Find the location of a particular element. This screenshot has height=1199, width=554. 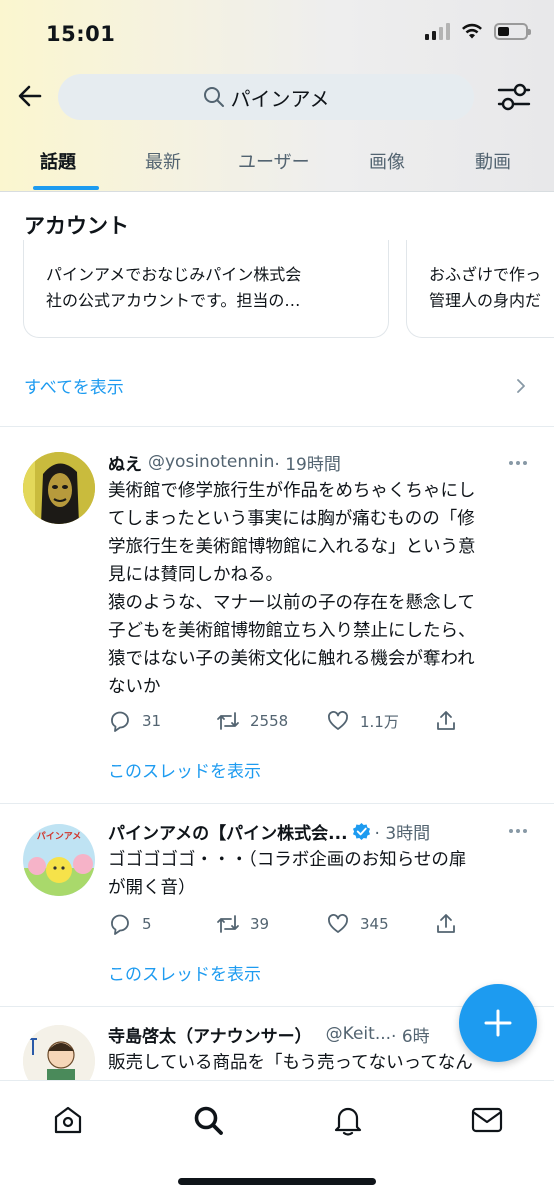

search-icon is located at coordinates (213, 97).